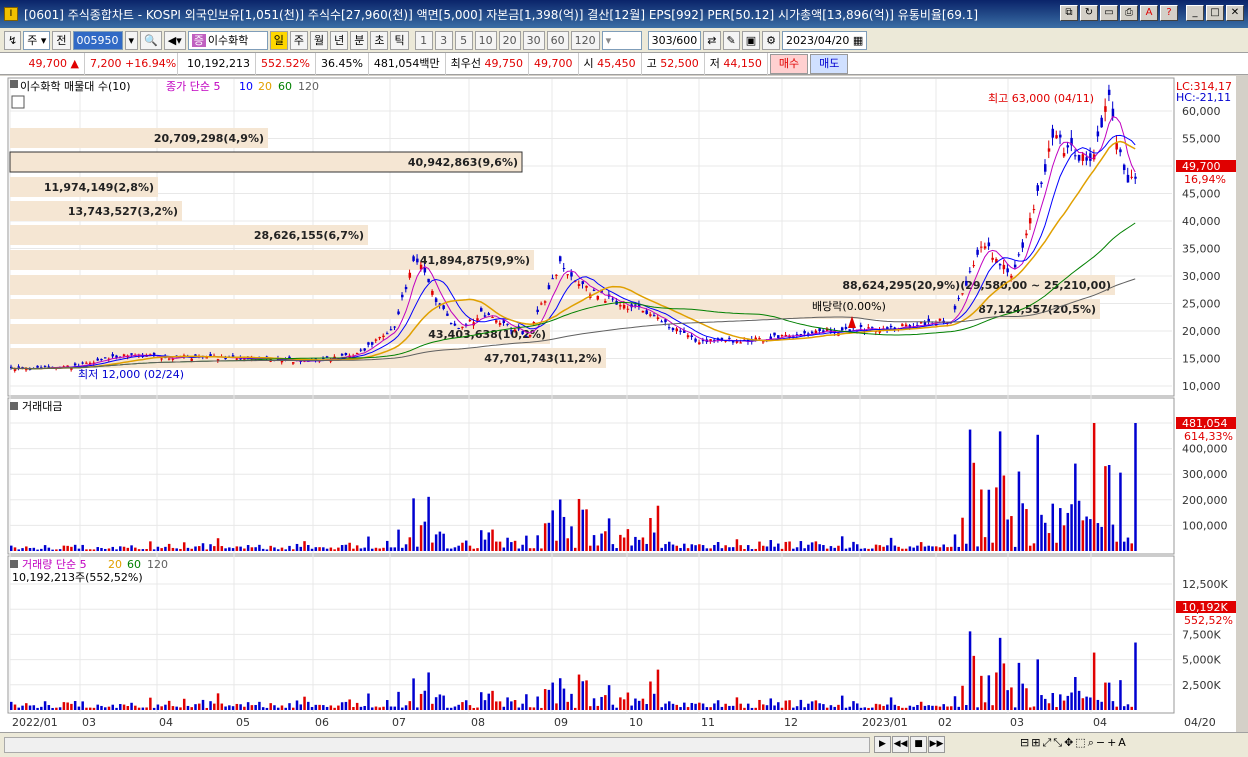 The image size is (1248, 757). I want to click on maximize-button: □, so click(1215, 13).